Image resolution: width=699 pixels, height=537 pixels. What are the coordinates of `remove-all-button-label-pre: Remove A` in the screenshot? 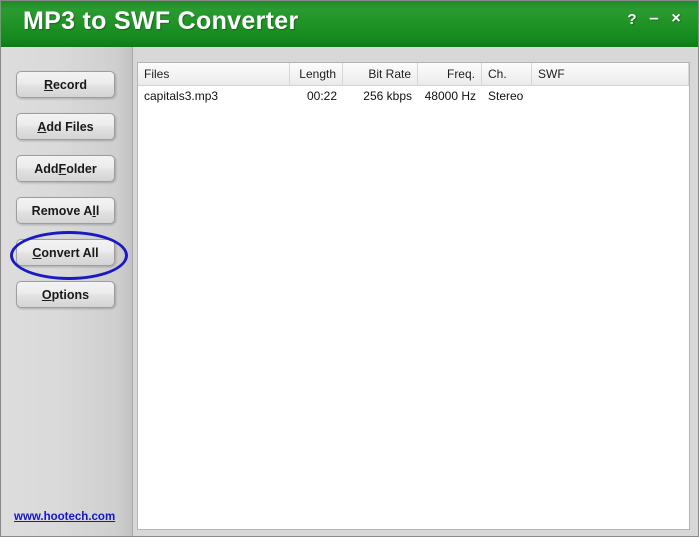 It's located at (62, 210).